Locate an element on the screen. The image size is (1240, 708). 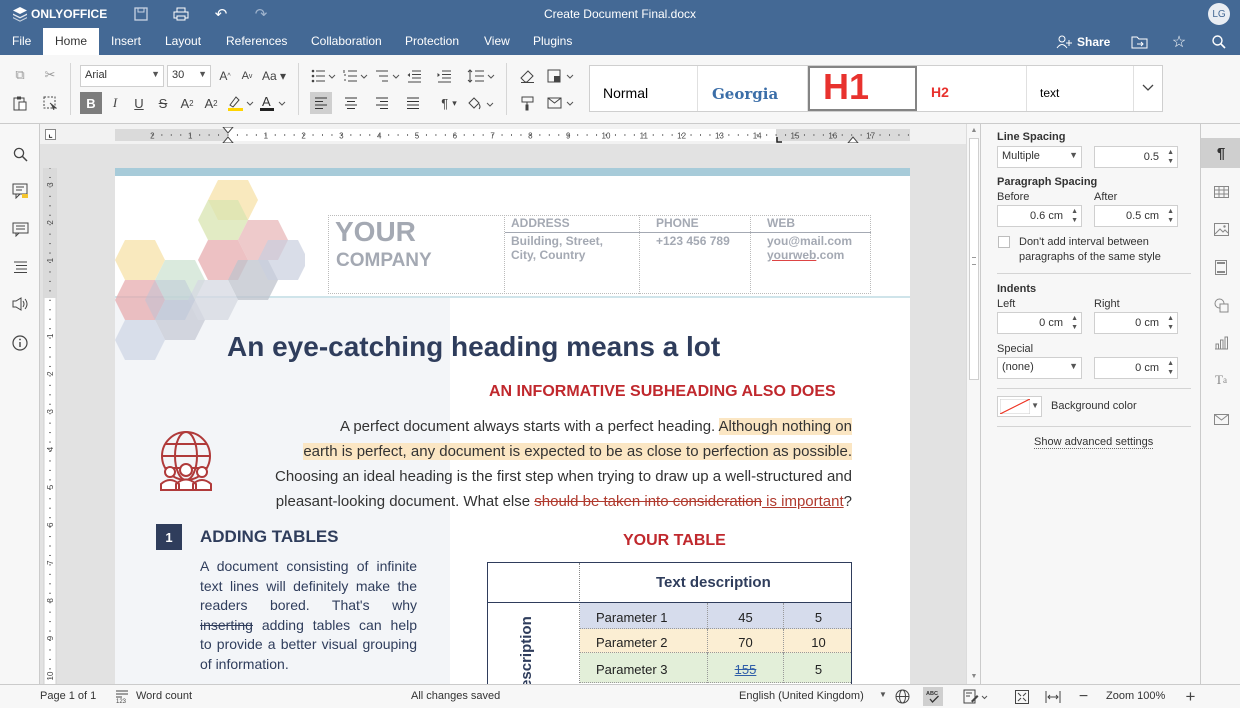
spacing-after-input: 0.5 cm ▲ ▼ is located at coordinates (1136, 216).